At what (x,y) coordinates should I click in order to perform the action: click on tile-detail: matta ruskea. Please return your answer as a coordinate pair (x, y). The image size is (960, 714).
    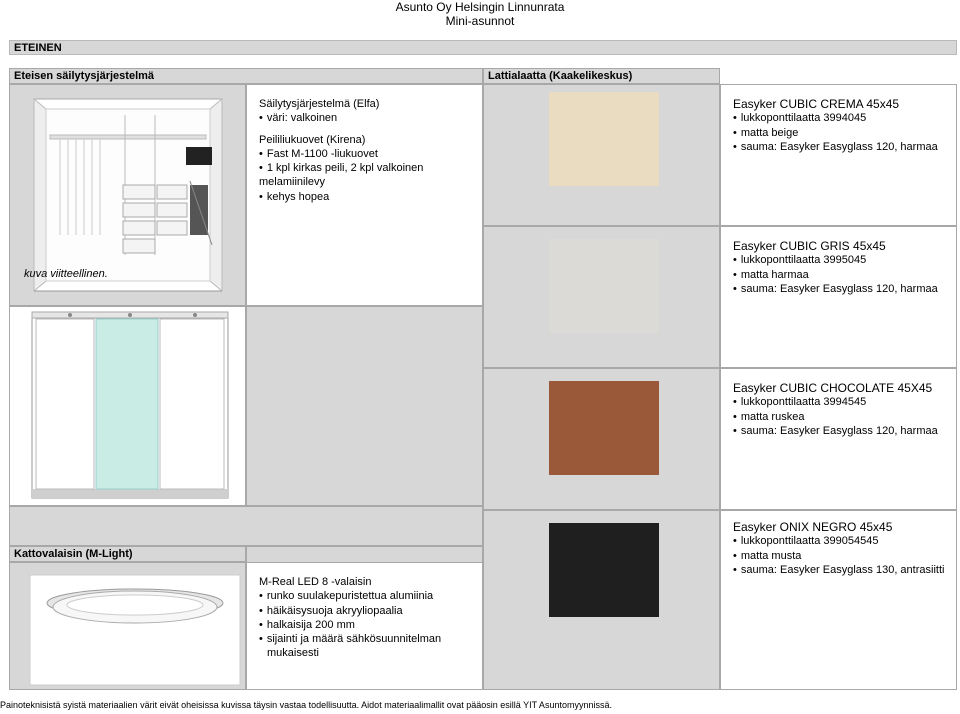
    Looking at the image, I should click on (835, 417).